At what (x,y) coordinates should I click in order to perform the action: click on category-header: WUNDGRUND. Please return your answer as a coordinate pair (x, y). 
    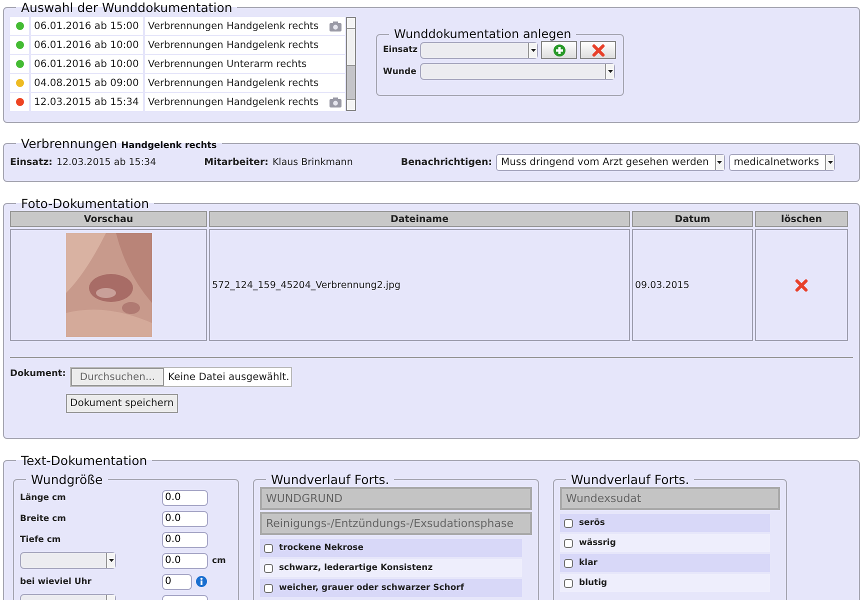
    Looking at the image, I should click on (396, 498).